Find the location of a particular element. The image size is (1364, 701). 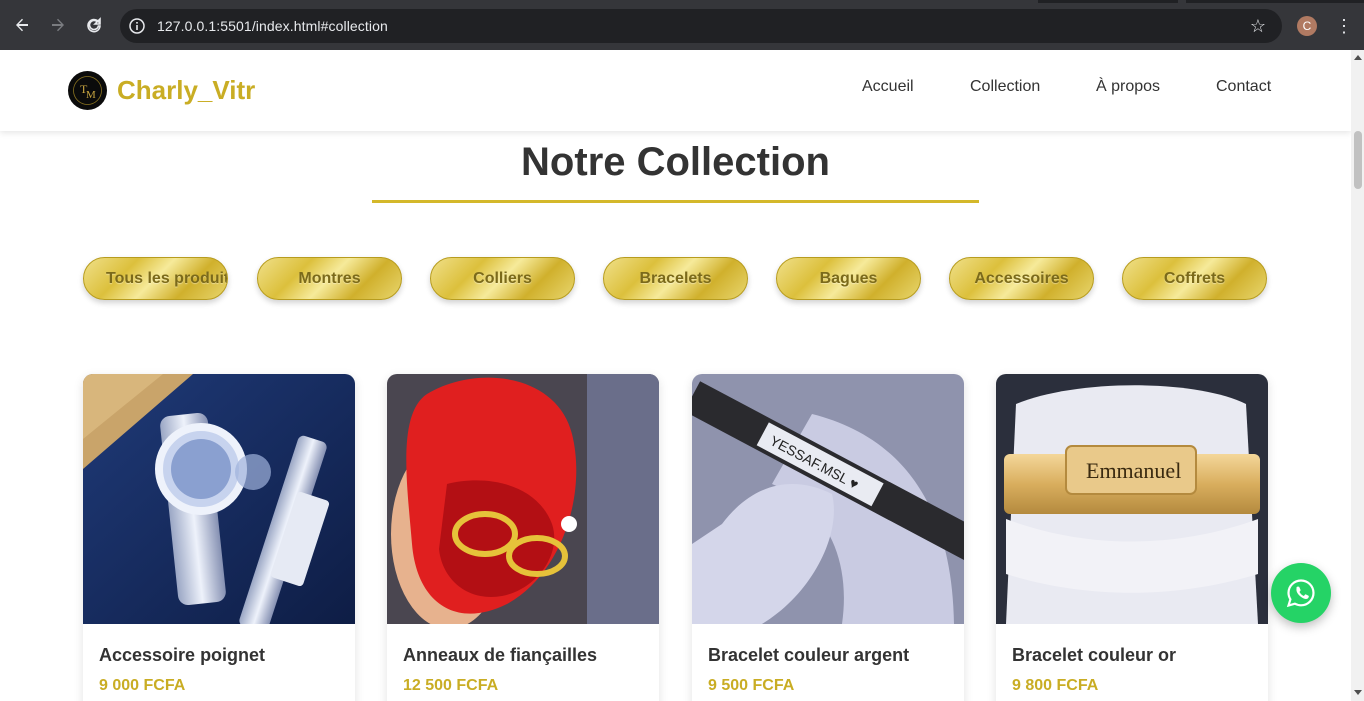

product-image-engagement-rings is located at coordinates (523, 499).